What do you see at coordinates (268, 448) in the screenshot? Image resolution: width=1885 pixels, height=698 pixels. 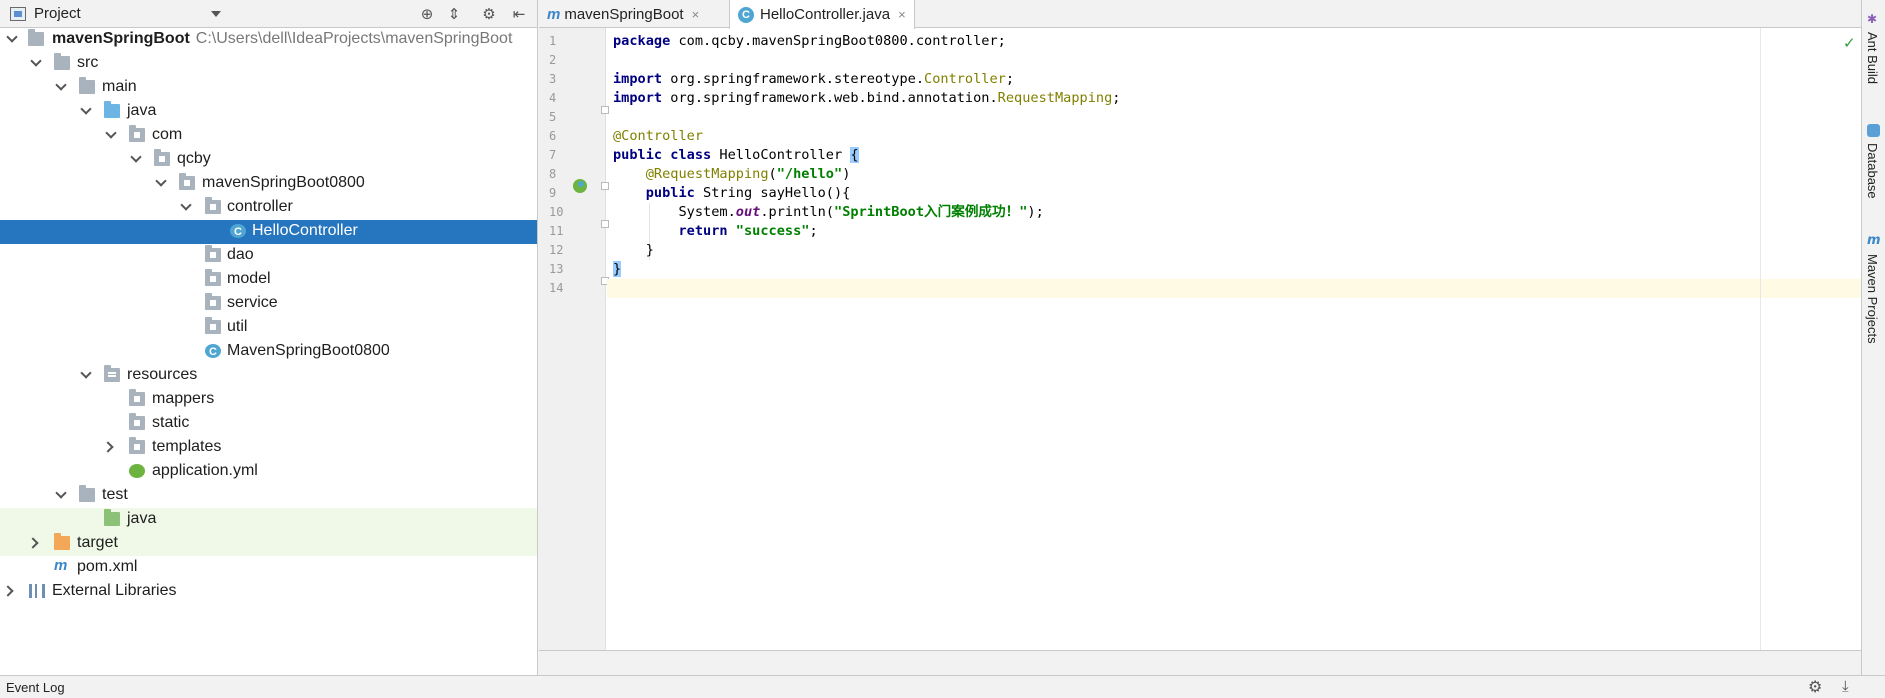 I see `tree-item-templates: templates` at bounding box center [268, 448].